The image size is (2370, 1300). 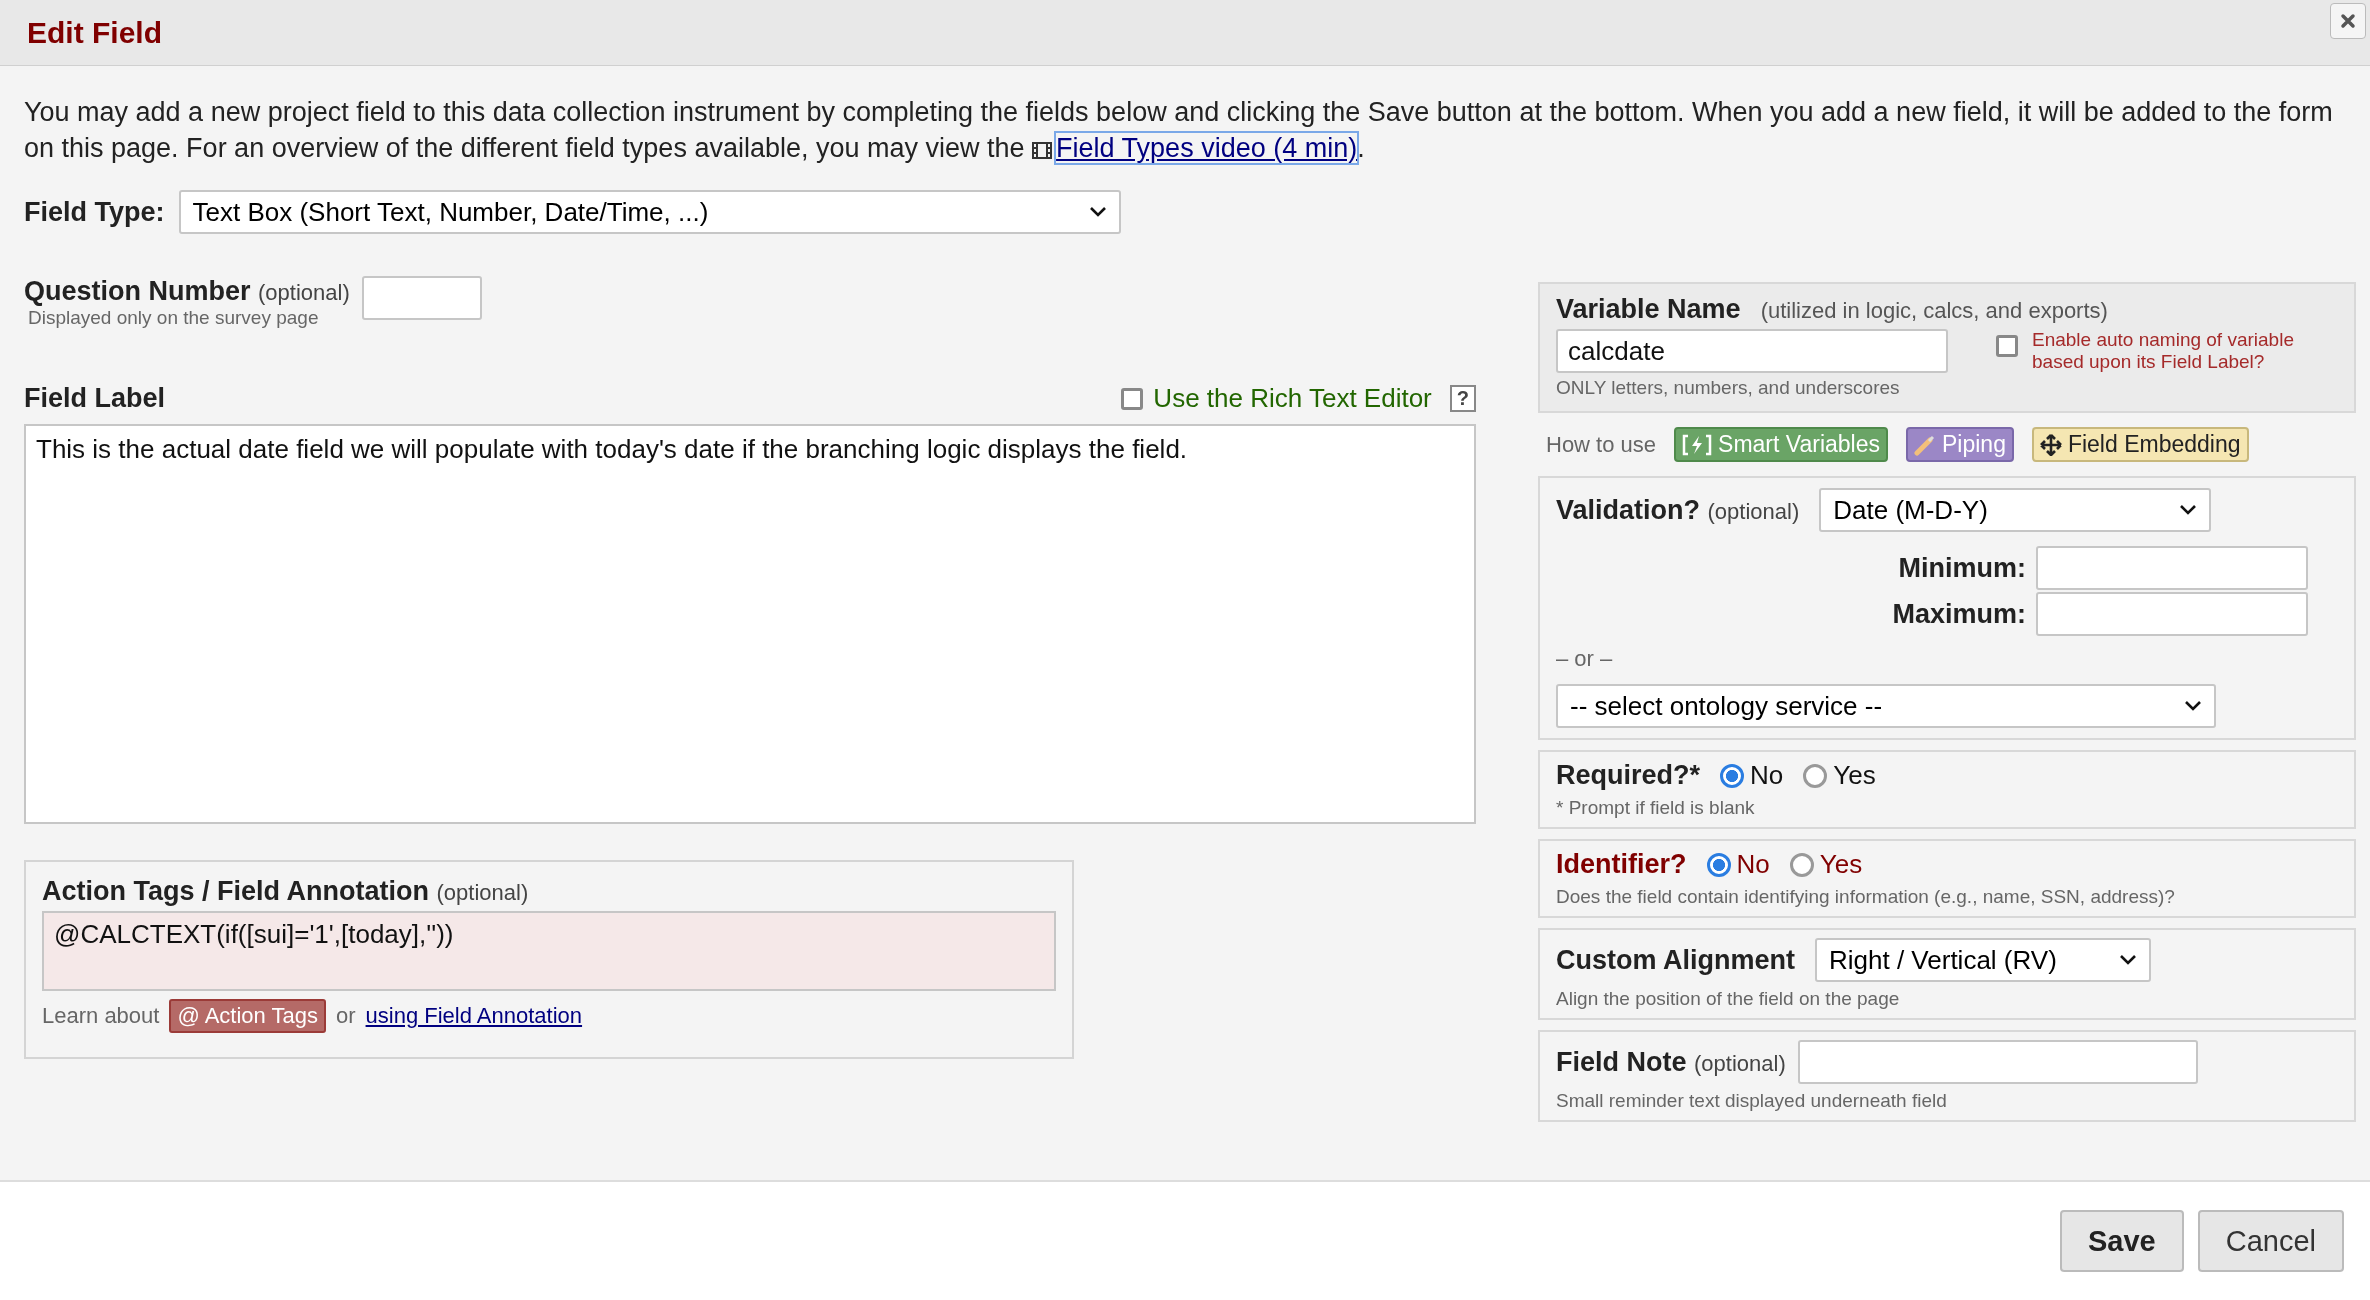 What do you see at coordinates (95, 398) in the screenshot?
I see `field-label-label: Field Label` at bounding box center [95, 398].